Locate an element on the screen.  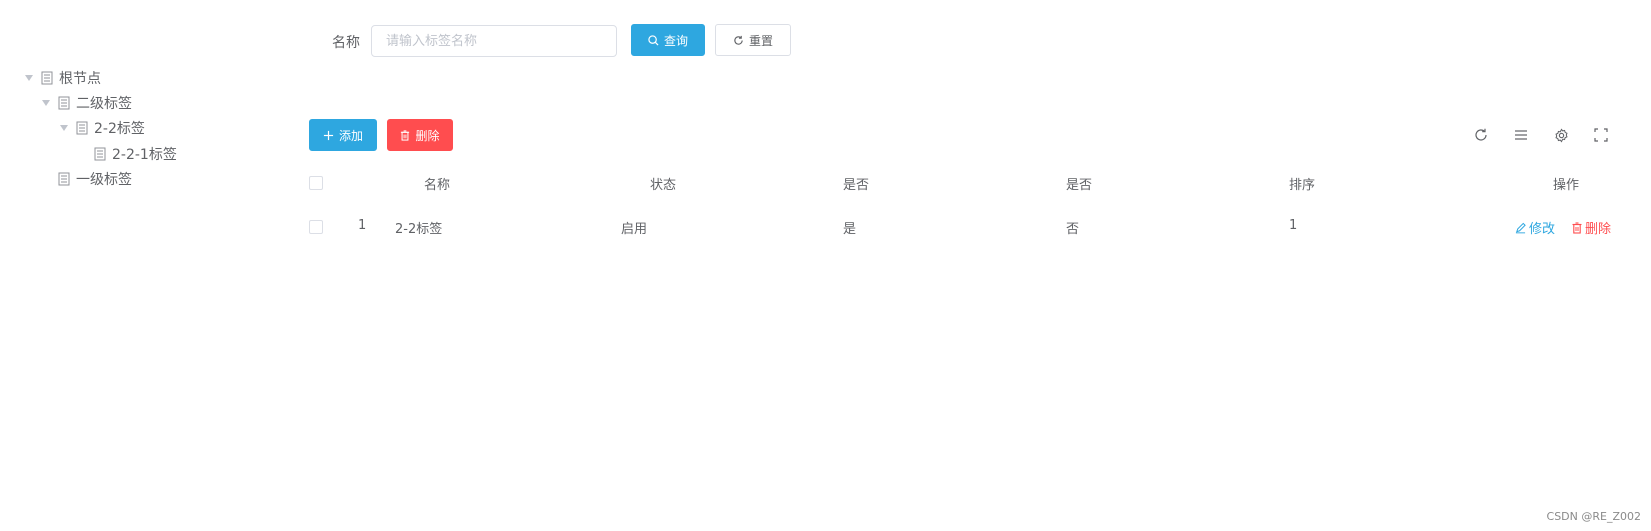
row-index: 1 is located at coordinates (362, 225).